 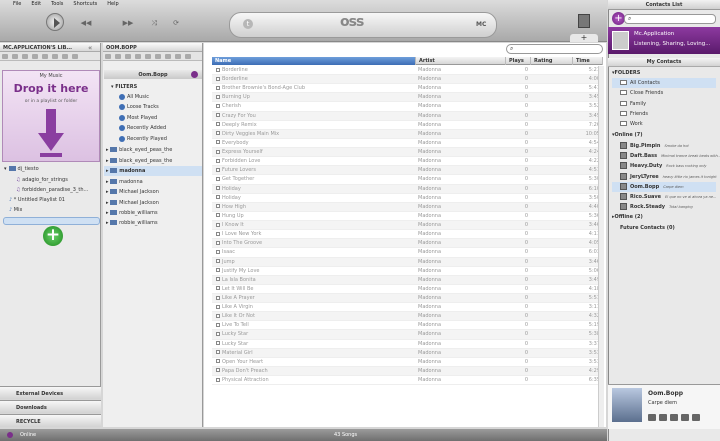 I want to click on shuffle-icon: ⤨, so click(x=154, y=23).